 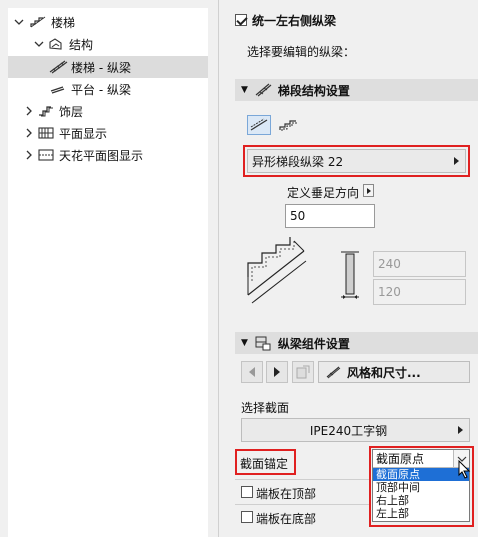 What do you see at coordinates (101, 67) in the screenshot?
I see `tree-item-label: 楼梯 - 纵梁` at bounding box center [101, 67].